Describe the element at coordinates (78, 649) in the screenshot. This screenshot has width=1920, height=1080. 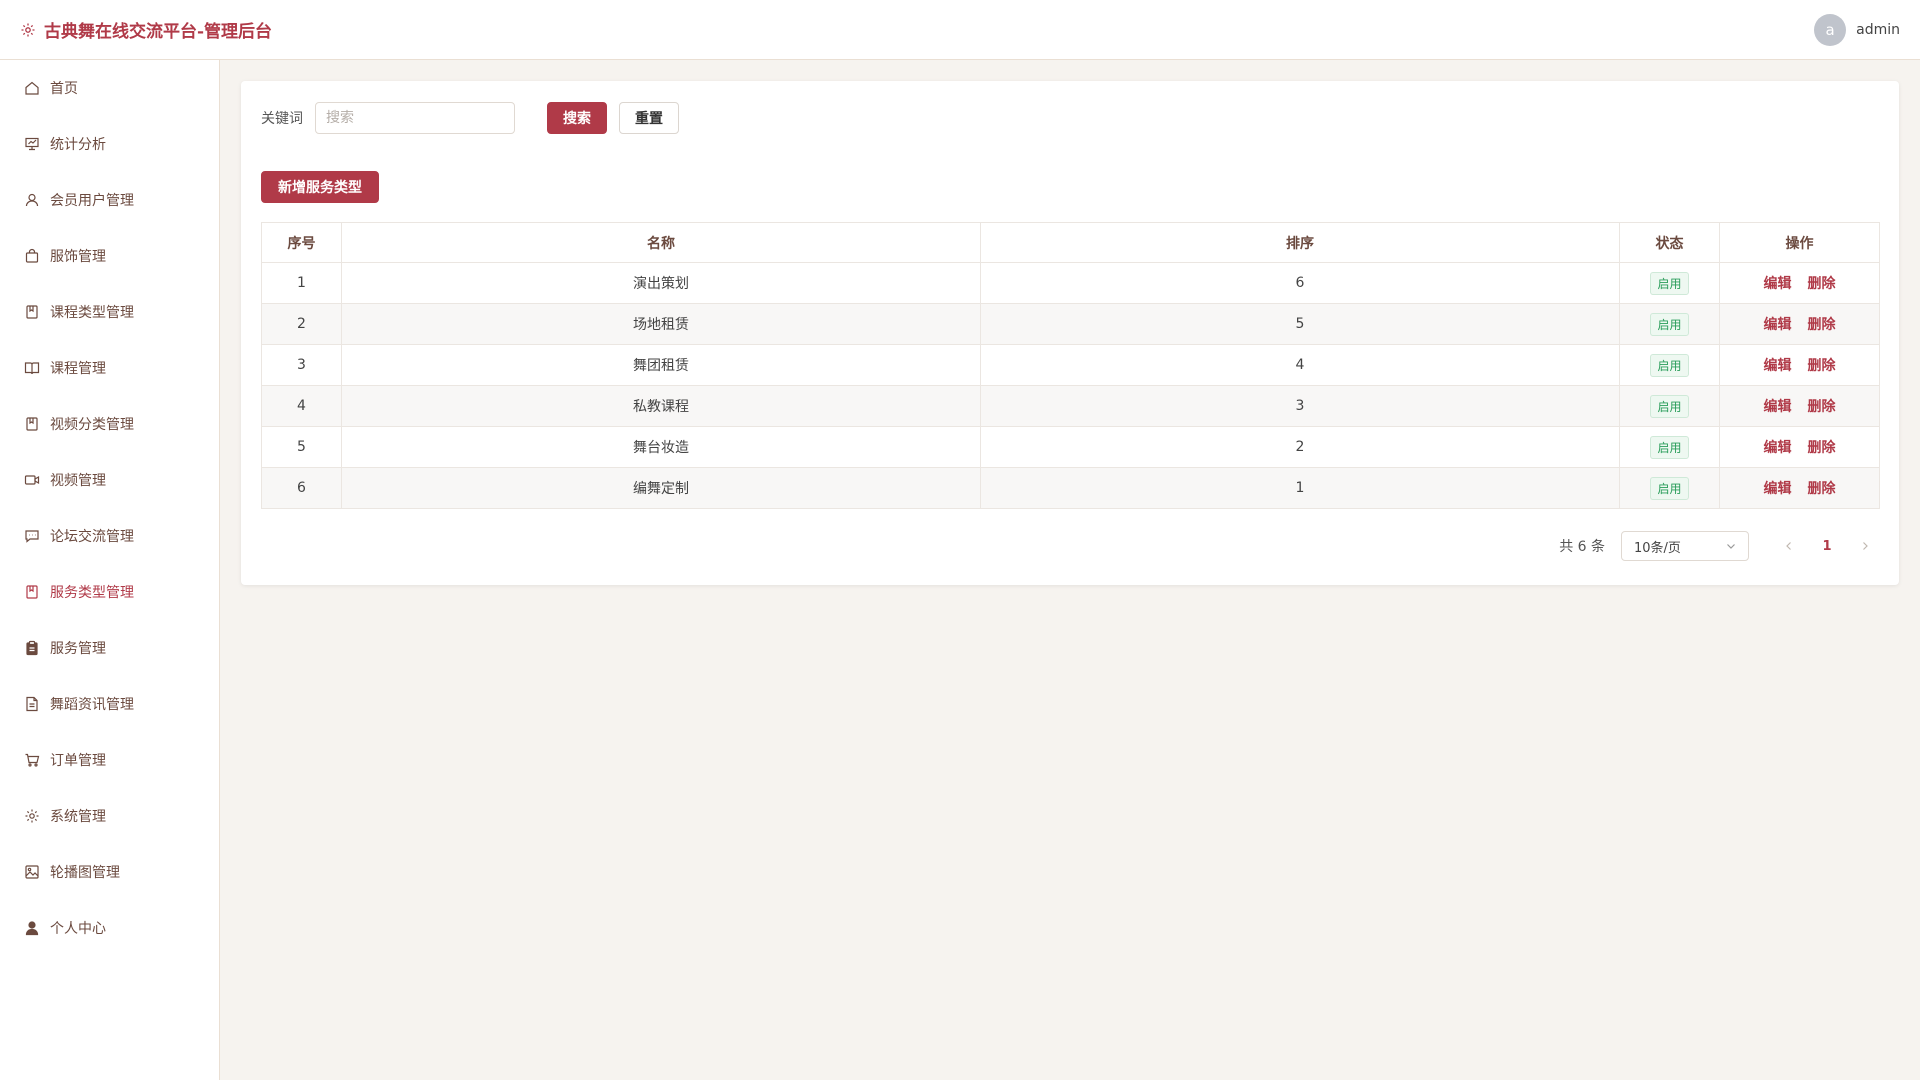
I see `sidebar-item-label: 服务管理` at that location.